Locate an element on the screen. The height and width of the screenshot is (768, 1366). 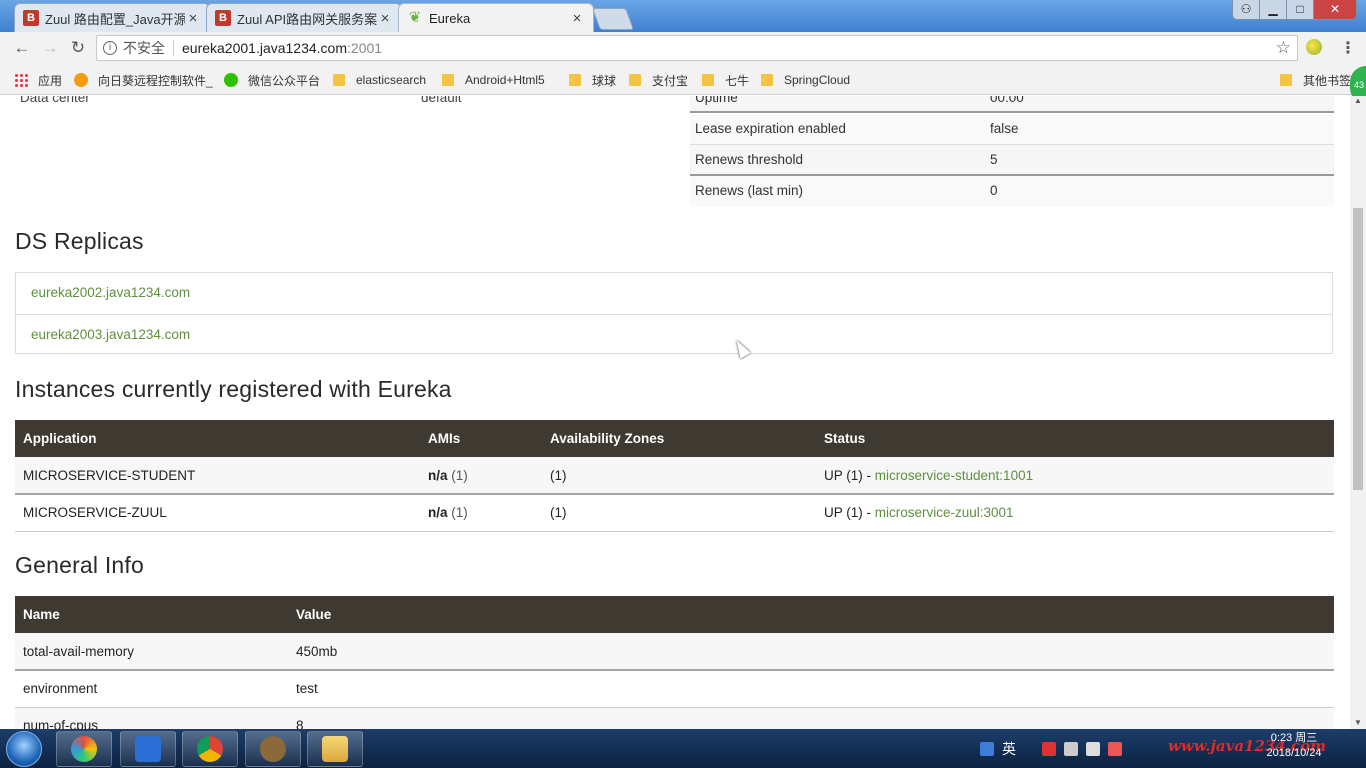
info-icon: i is located at coordinates (110, 48).